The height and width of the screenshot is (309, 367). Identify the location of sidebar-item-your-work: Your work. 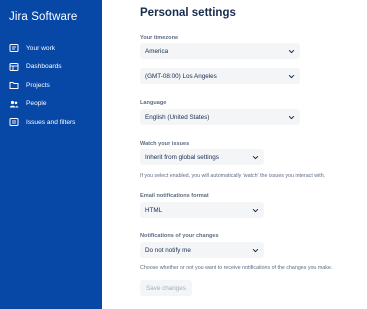
(51, 48).